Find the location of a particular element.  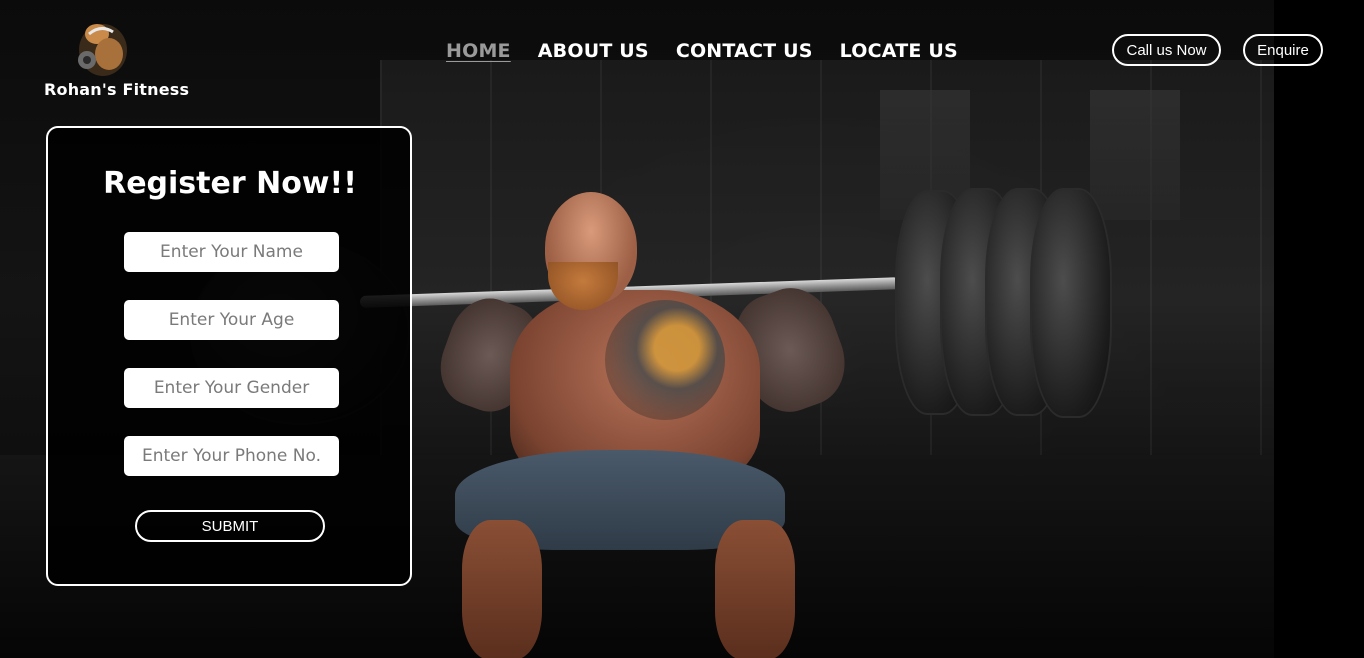

bodybuilder-icon is located at coordinates (102, 50).